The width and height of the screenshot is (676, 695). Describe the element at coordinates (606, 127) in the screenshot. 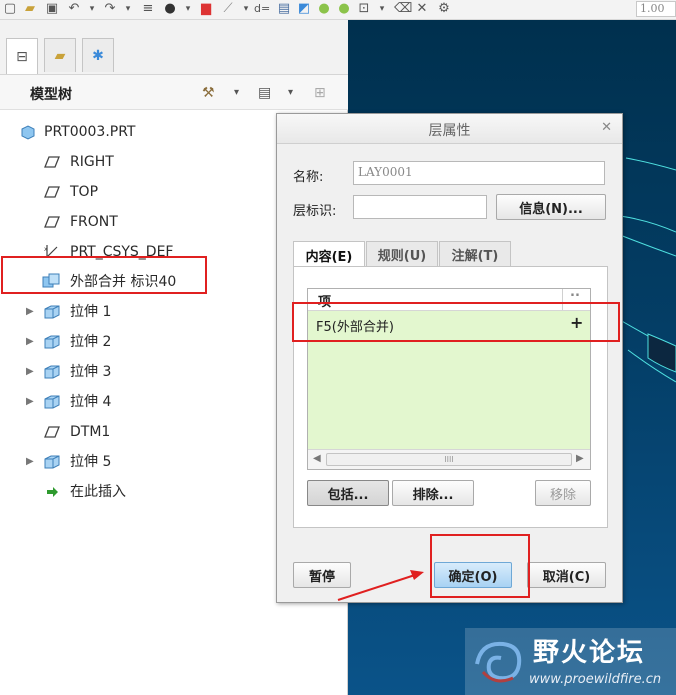

I see `close-icon: ✕` at that location.